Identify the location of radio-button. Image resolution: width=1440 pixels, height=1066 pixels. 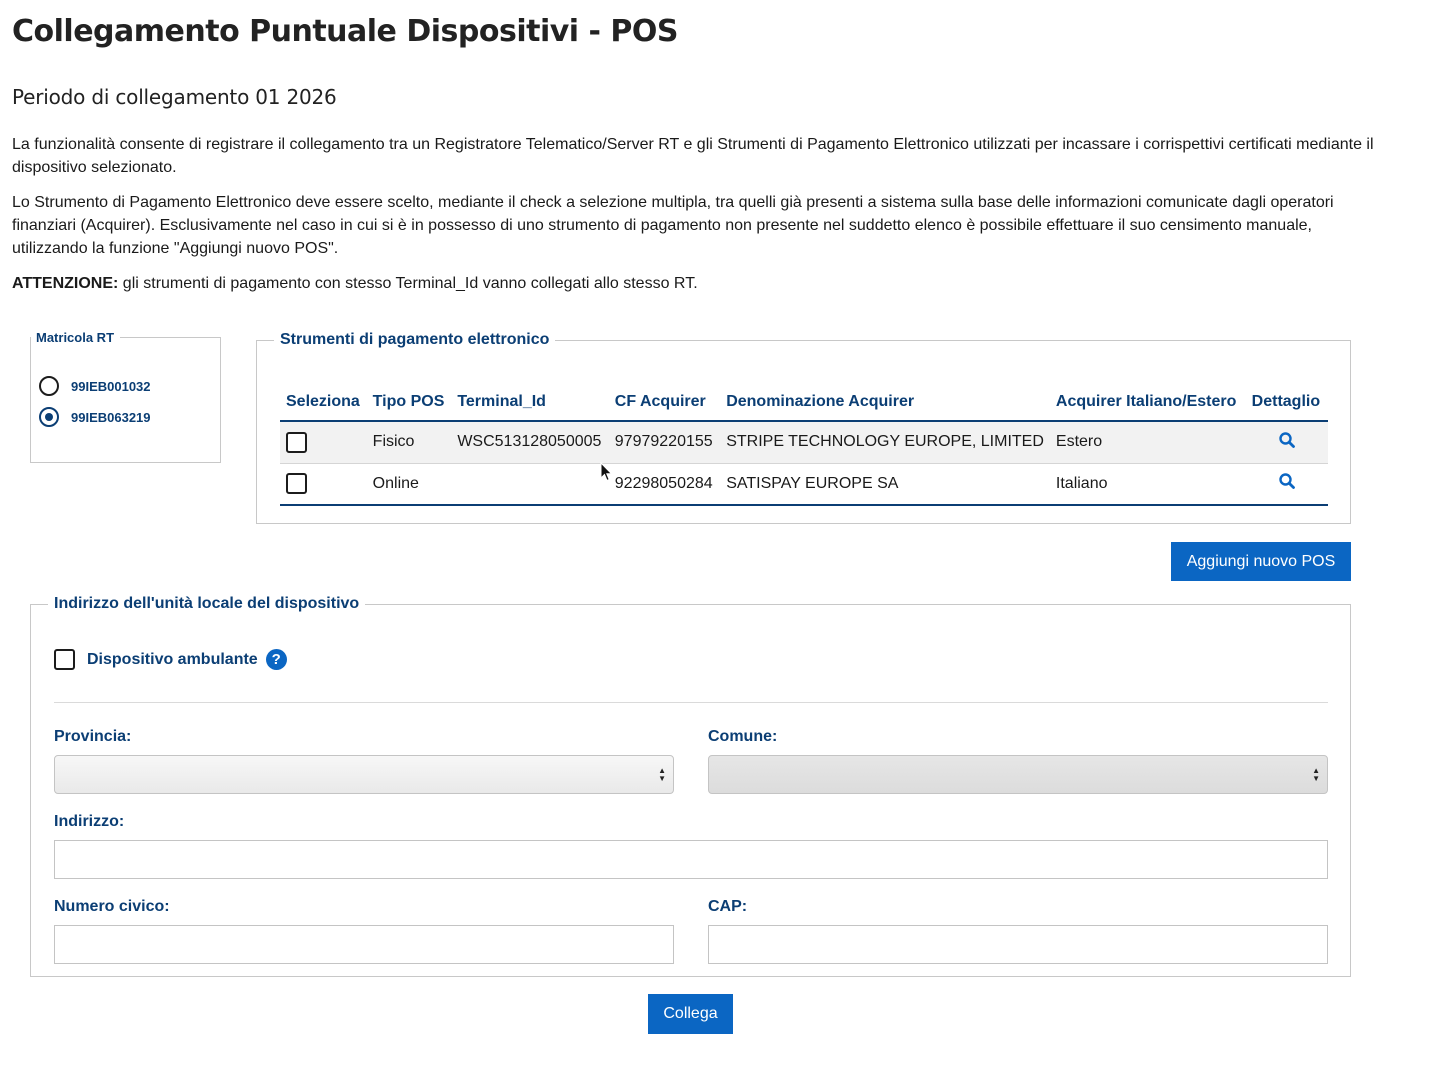
(49, 386).